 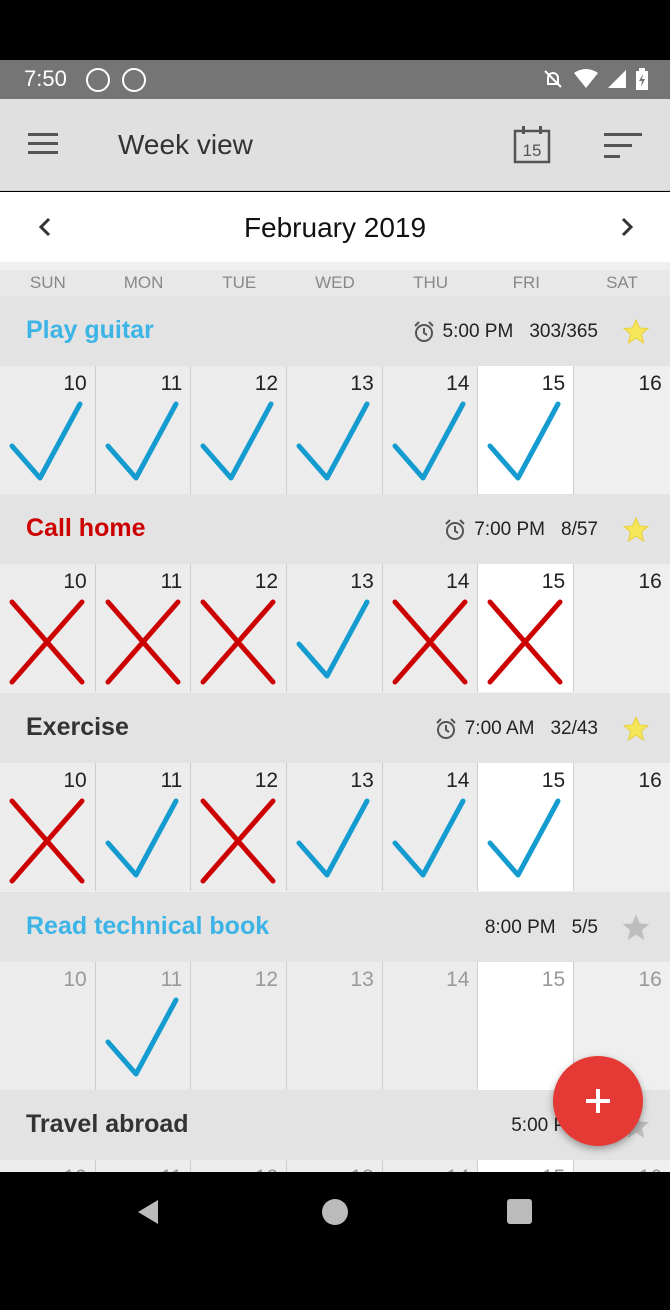 I want to click on weekday-label: MON, so click(x=143, y=282).